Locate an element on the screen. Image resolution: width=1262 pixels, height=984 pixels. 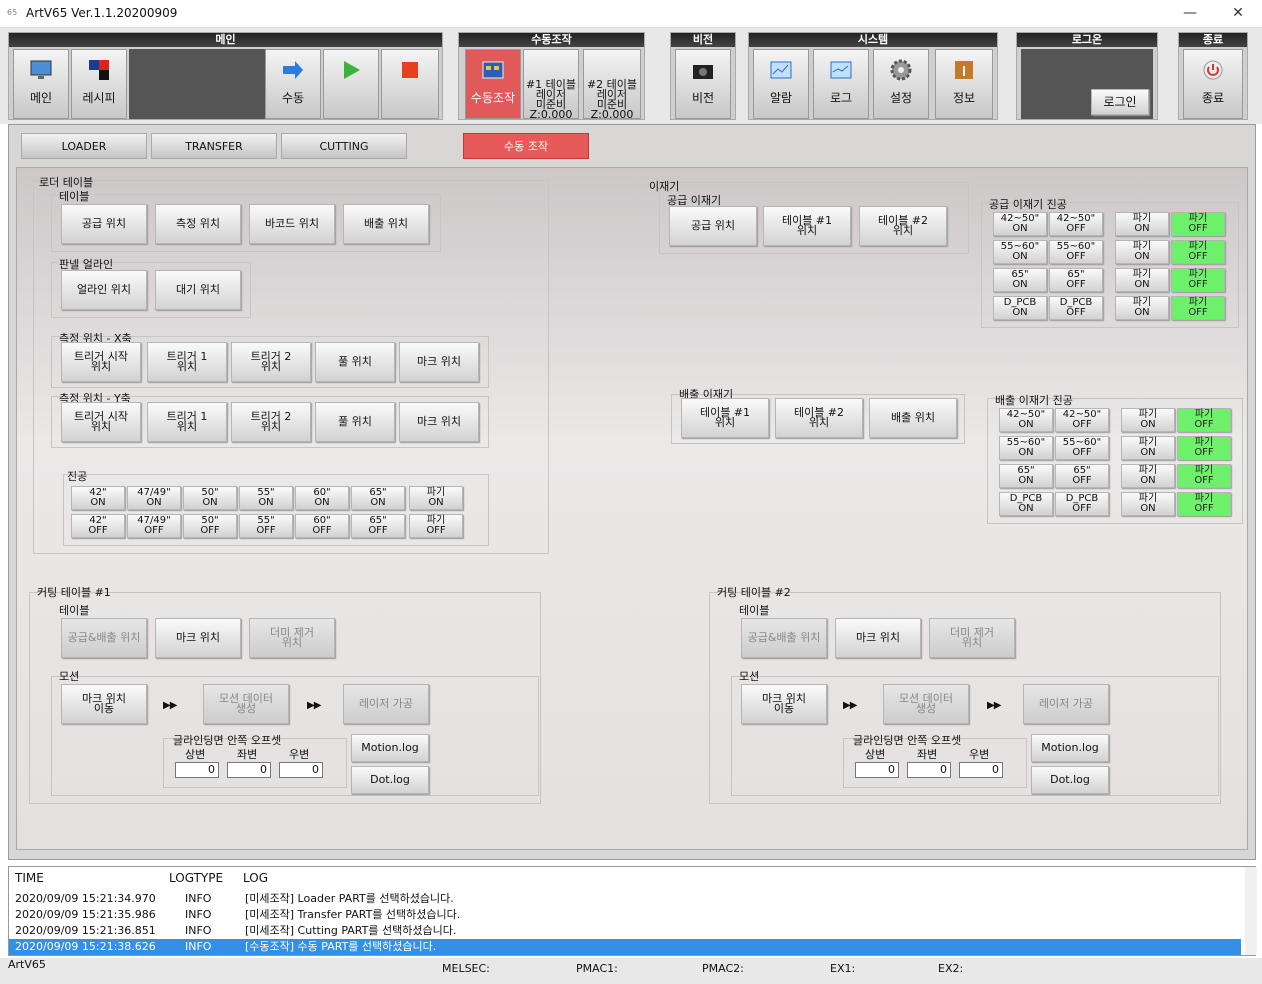
dis-table1-button: 테이블 #1 위치 is located at coordinates (725, 418).